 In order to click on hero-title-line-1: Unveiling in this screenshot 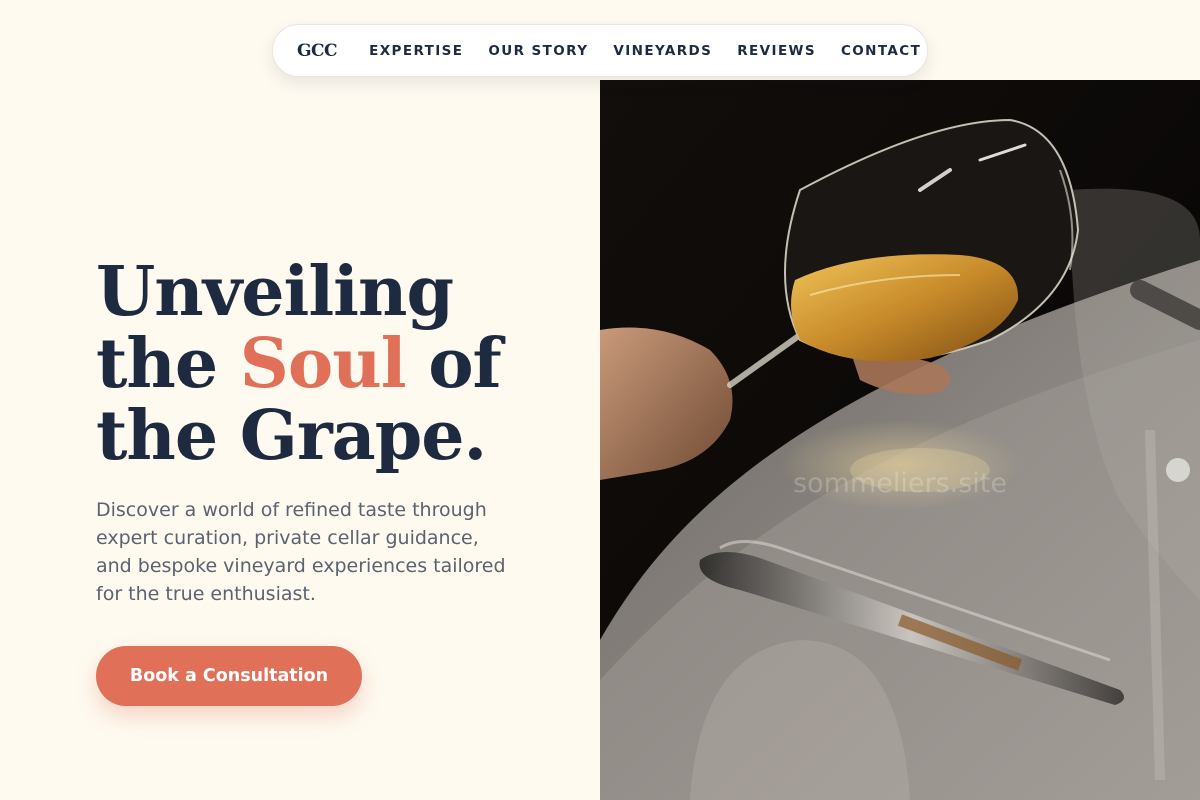, I will do `click(275, 292)`.